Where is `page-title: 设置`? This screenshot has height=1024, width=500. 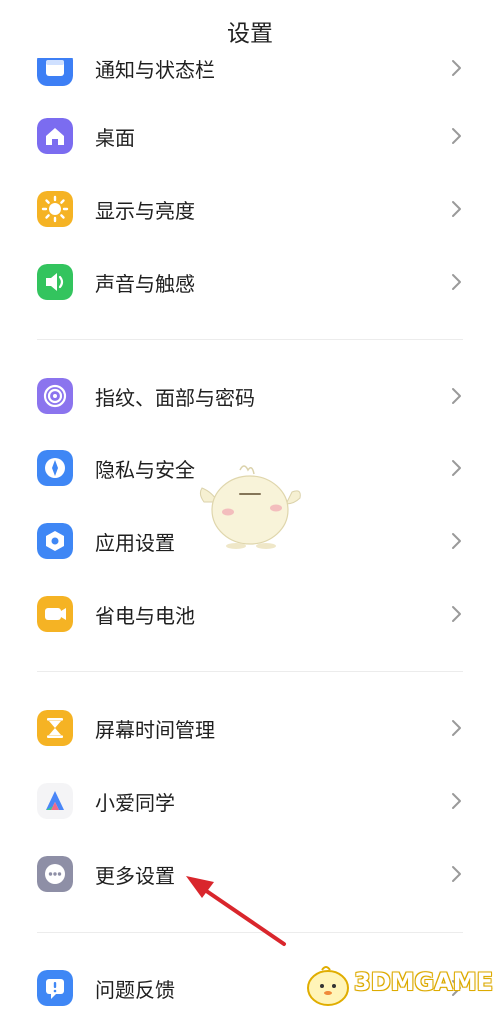 page-title: 设置 is located at coordinates (250, 34).